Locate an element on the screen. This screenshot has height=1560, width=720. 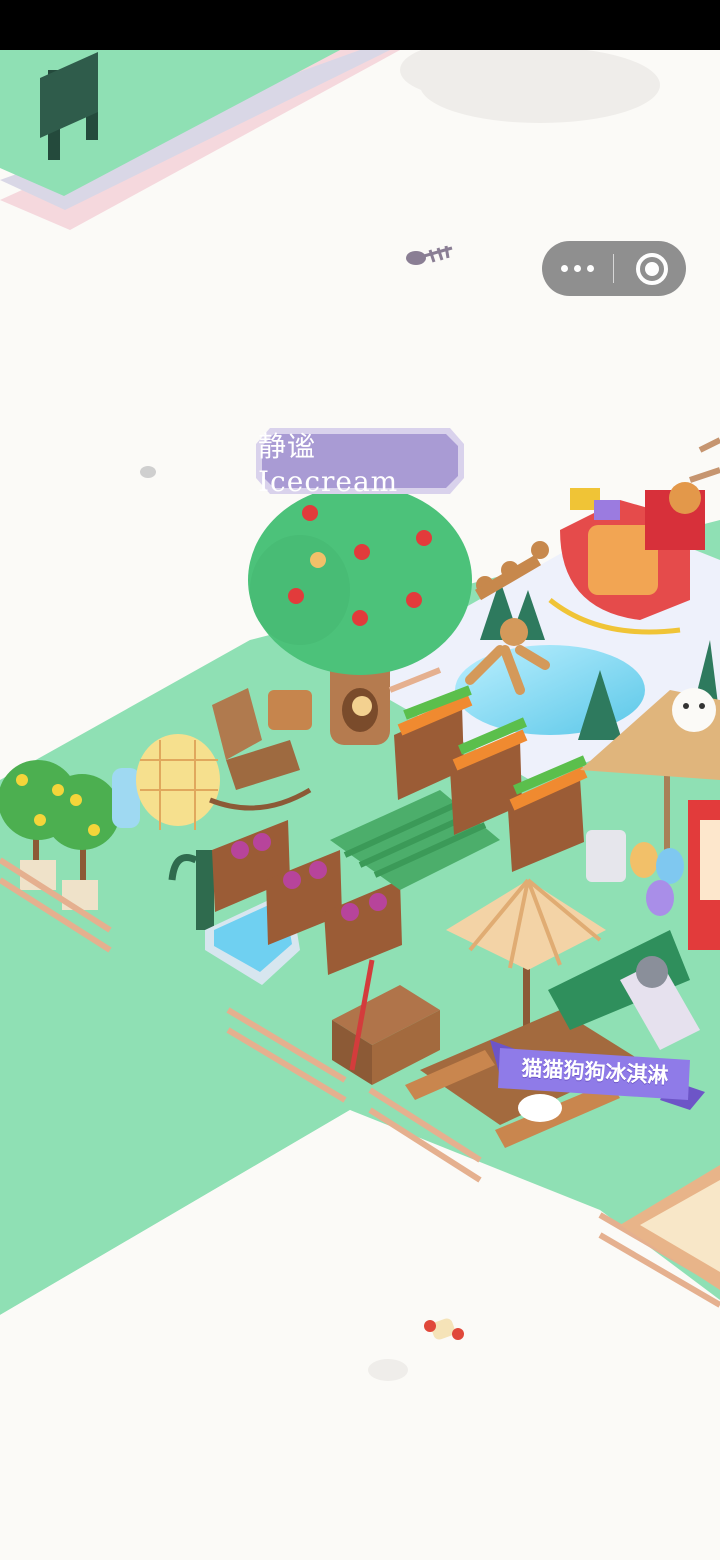
ice-pond is located at coordinates (550, 690).